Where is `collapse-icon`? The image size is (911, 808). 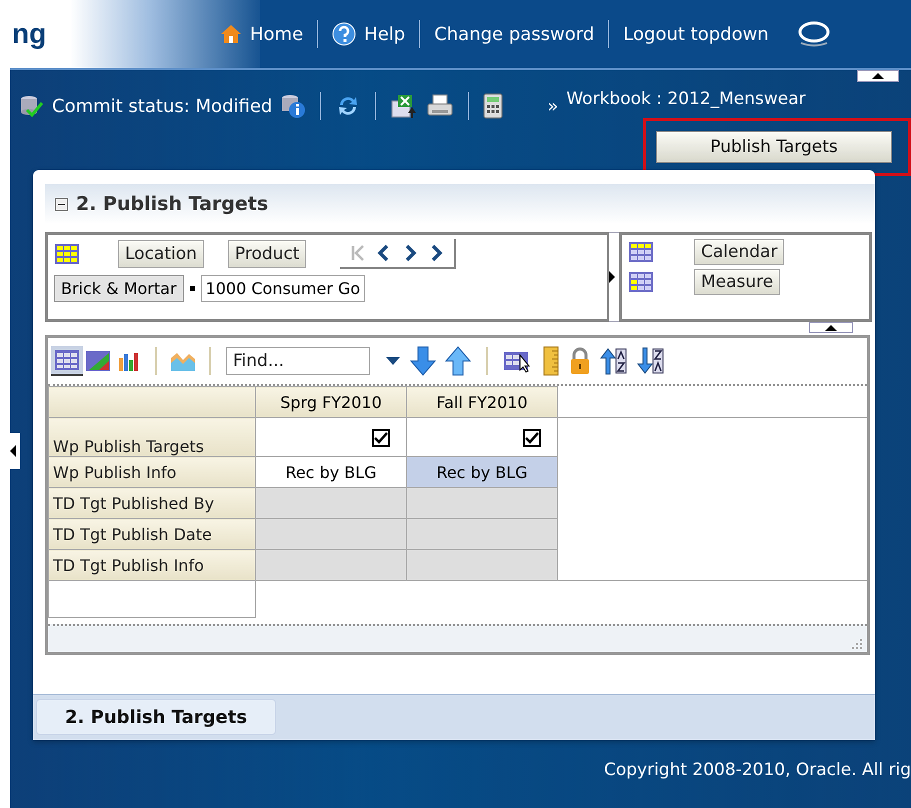 collapse-icon is located at coordinates (61, 204).